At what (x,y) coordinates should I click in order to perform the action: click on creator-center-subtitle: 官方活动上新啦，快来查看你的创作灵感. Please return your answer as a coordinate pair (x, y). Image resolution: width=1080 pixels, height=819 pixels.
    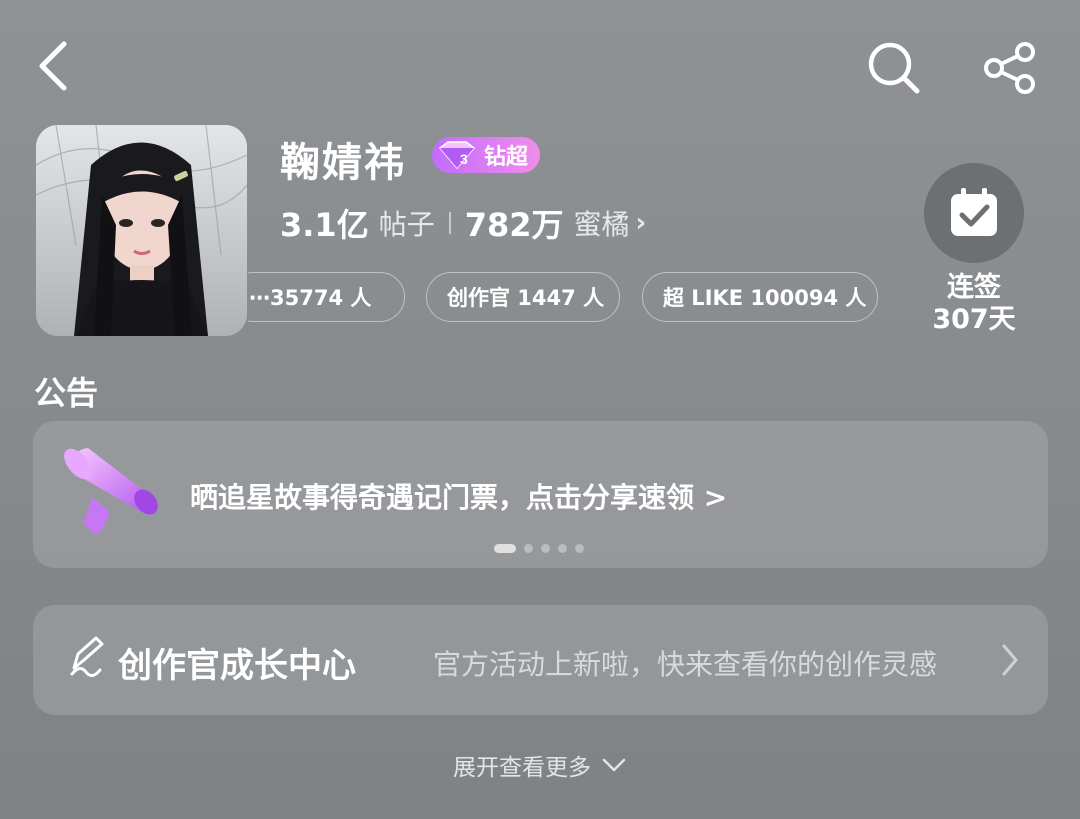
    Looking at the image, I should click on (685, 664).